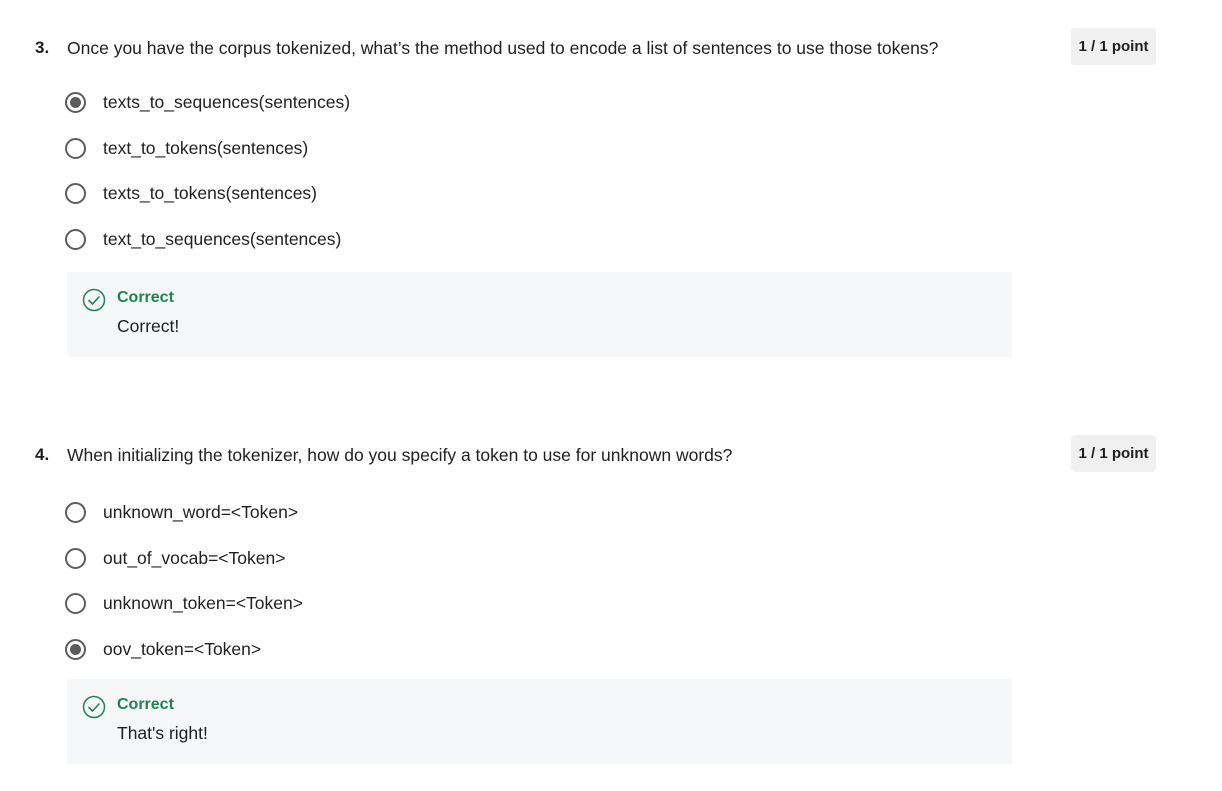  What do you see at coordinates (42, 47) in the screenshot?
I see `question-number: 3.` at bounding box center [42, 47].